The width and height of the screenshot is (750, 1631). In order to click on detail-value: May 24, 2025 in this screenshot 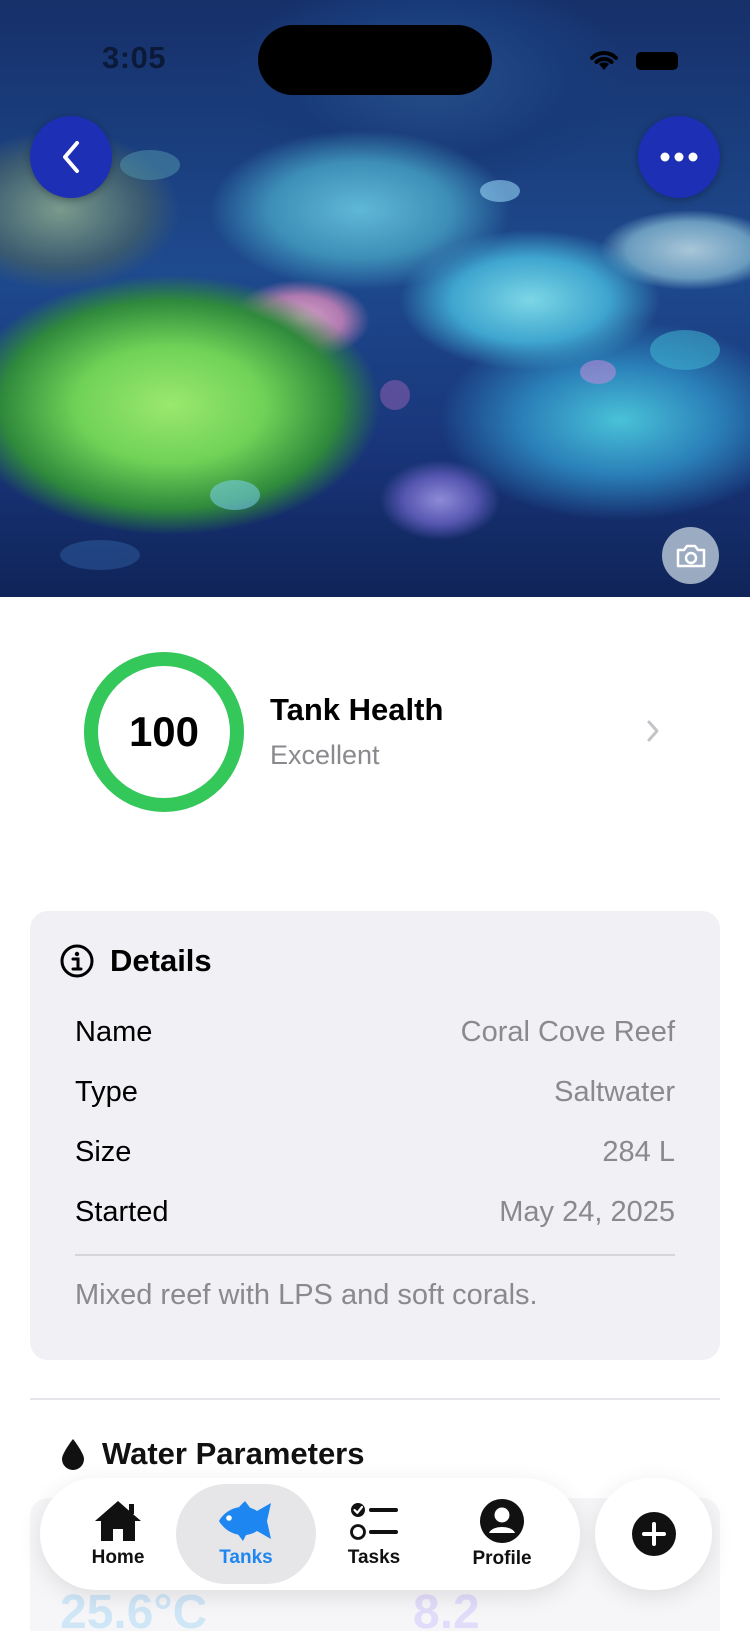, I will do `click(587, 1211)`.